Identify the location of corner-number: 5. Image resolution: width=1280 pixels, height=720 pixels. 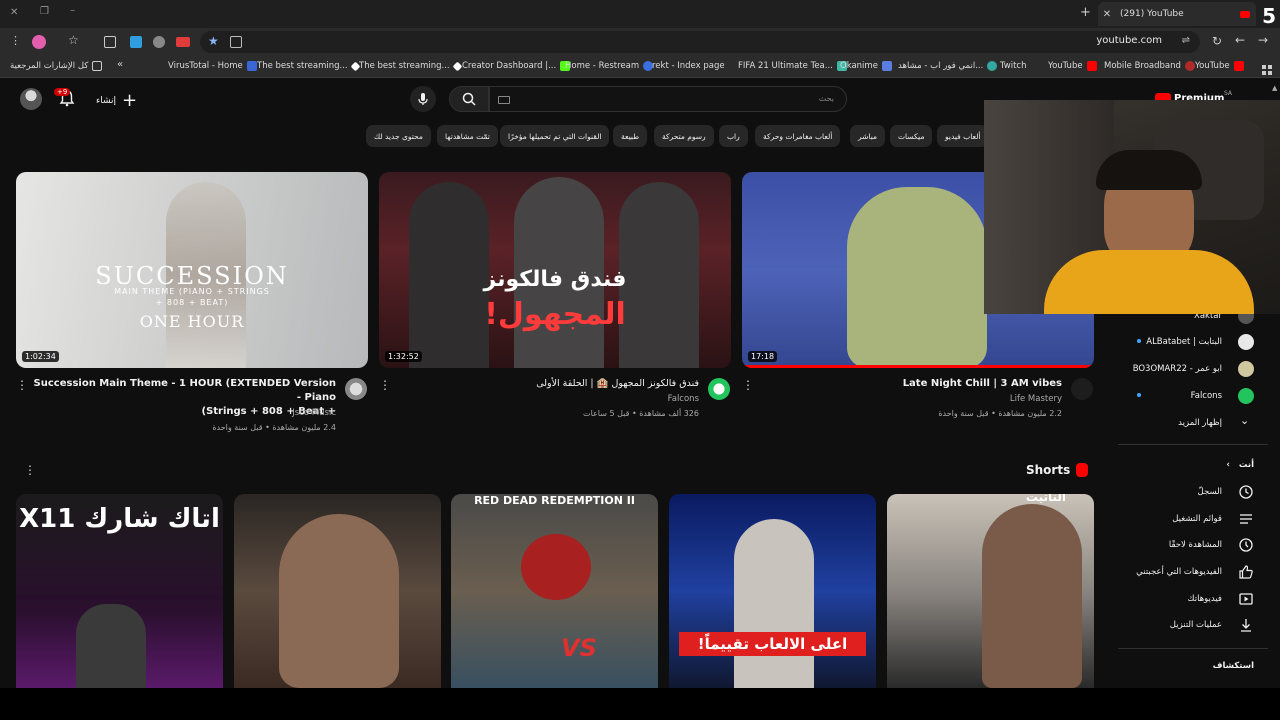
(1269, 16).